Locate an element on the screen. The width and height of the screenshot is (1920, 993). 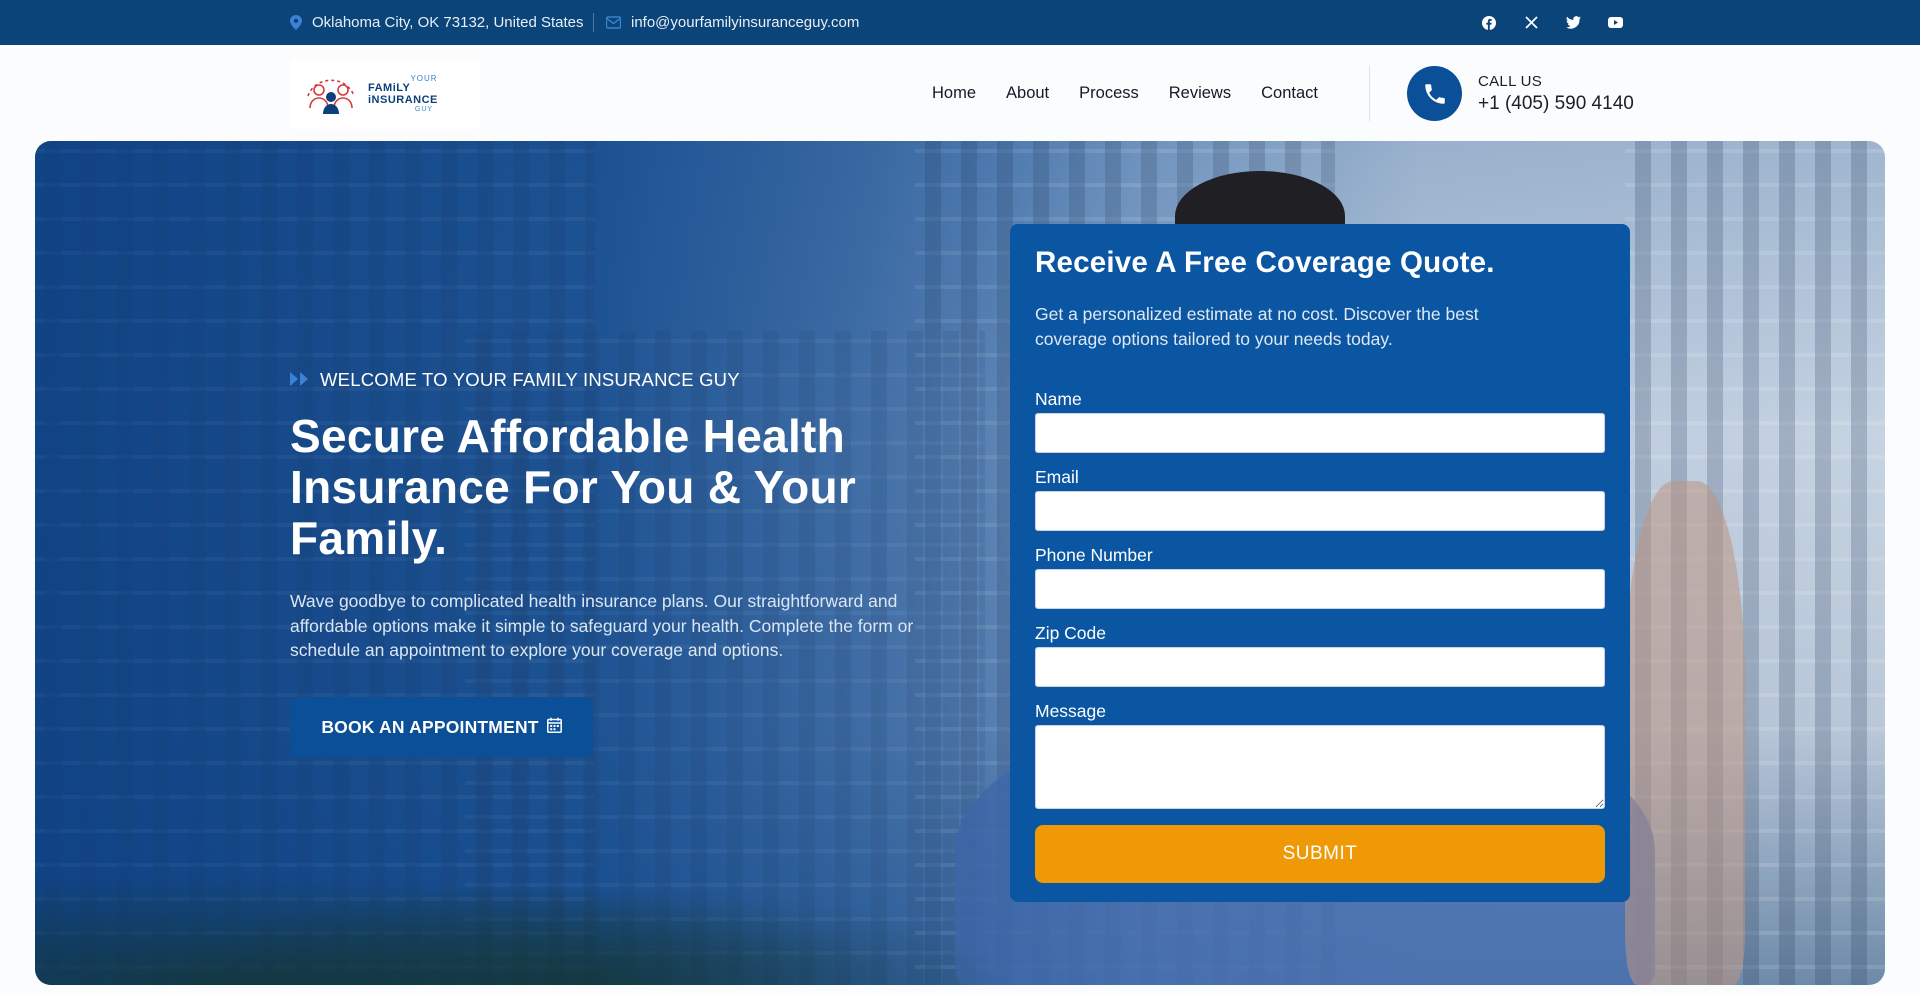
message-label: Message is located at coordinates (1071, 711).